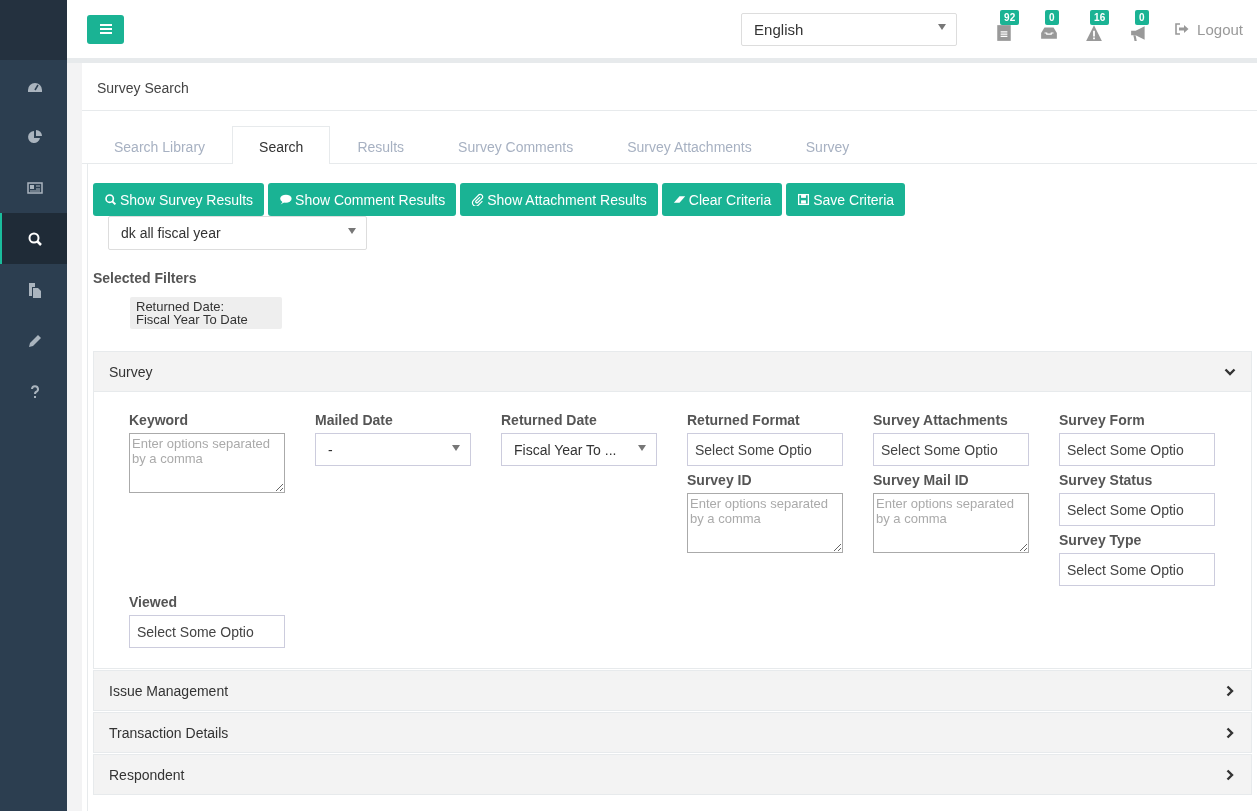 The image size is (1257, 811). I want to click on field-label: Viewed, so click(153, 602).